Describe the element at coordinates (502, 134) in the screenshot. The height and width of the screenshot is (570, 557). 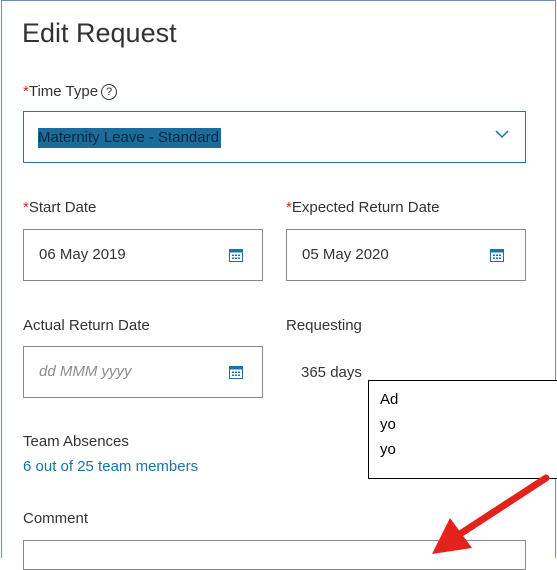
I see `chevron-down-icon` at that location.